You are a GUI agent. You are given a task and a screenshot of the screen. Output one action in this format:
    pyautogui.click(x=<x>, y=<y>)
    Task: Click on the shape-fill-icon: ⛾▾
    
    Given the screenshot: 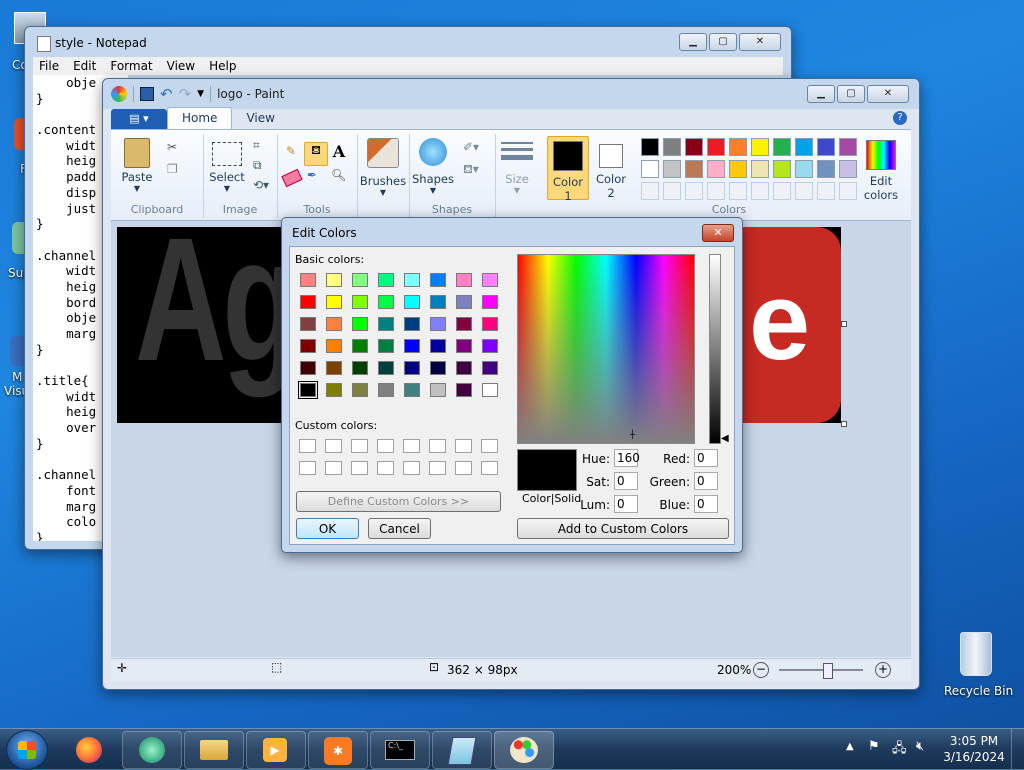 What is the action you would take?
    pyautogui.click(x=471, y=170)
    